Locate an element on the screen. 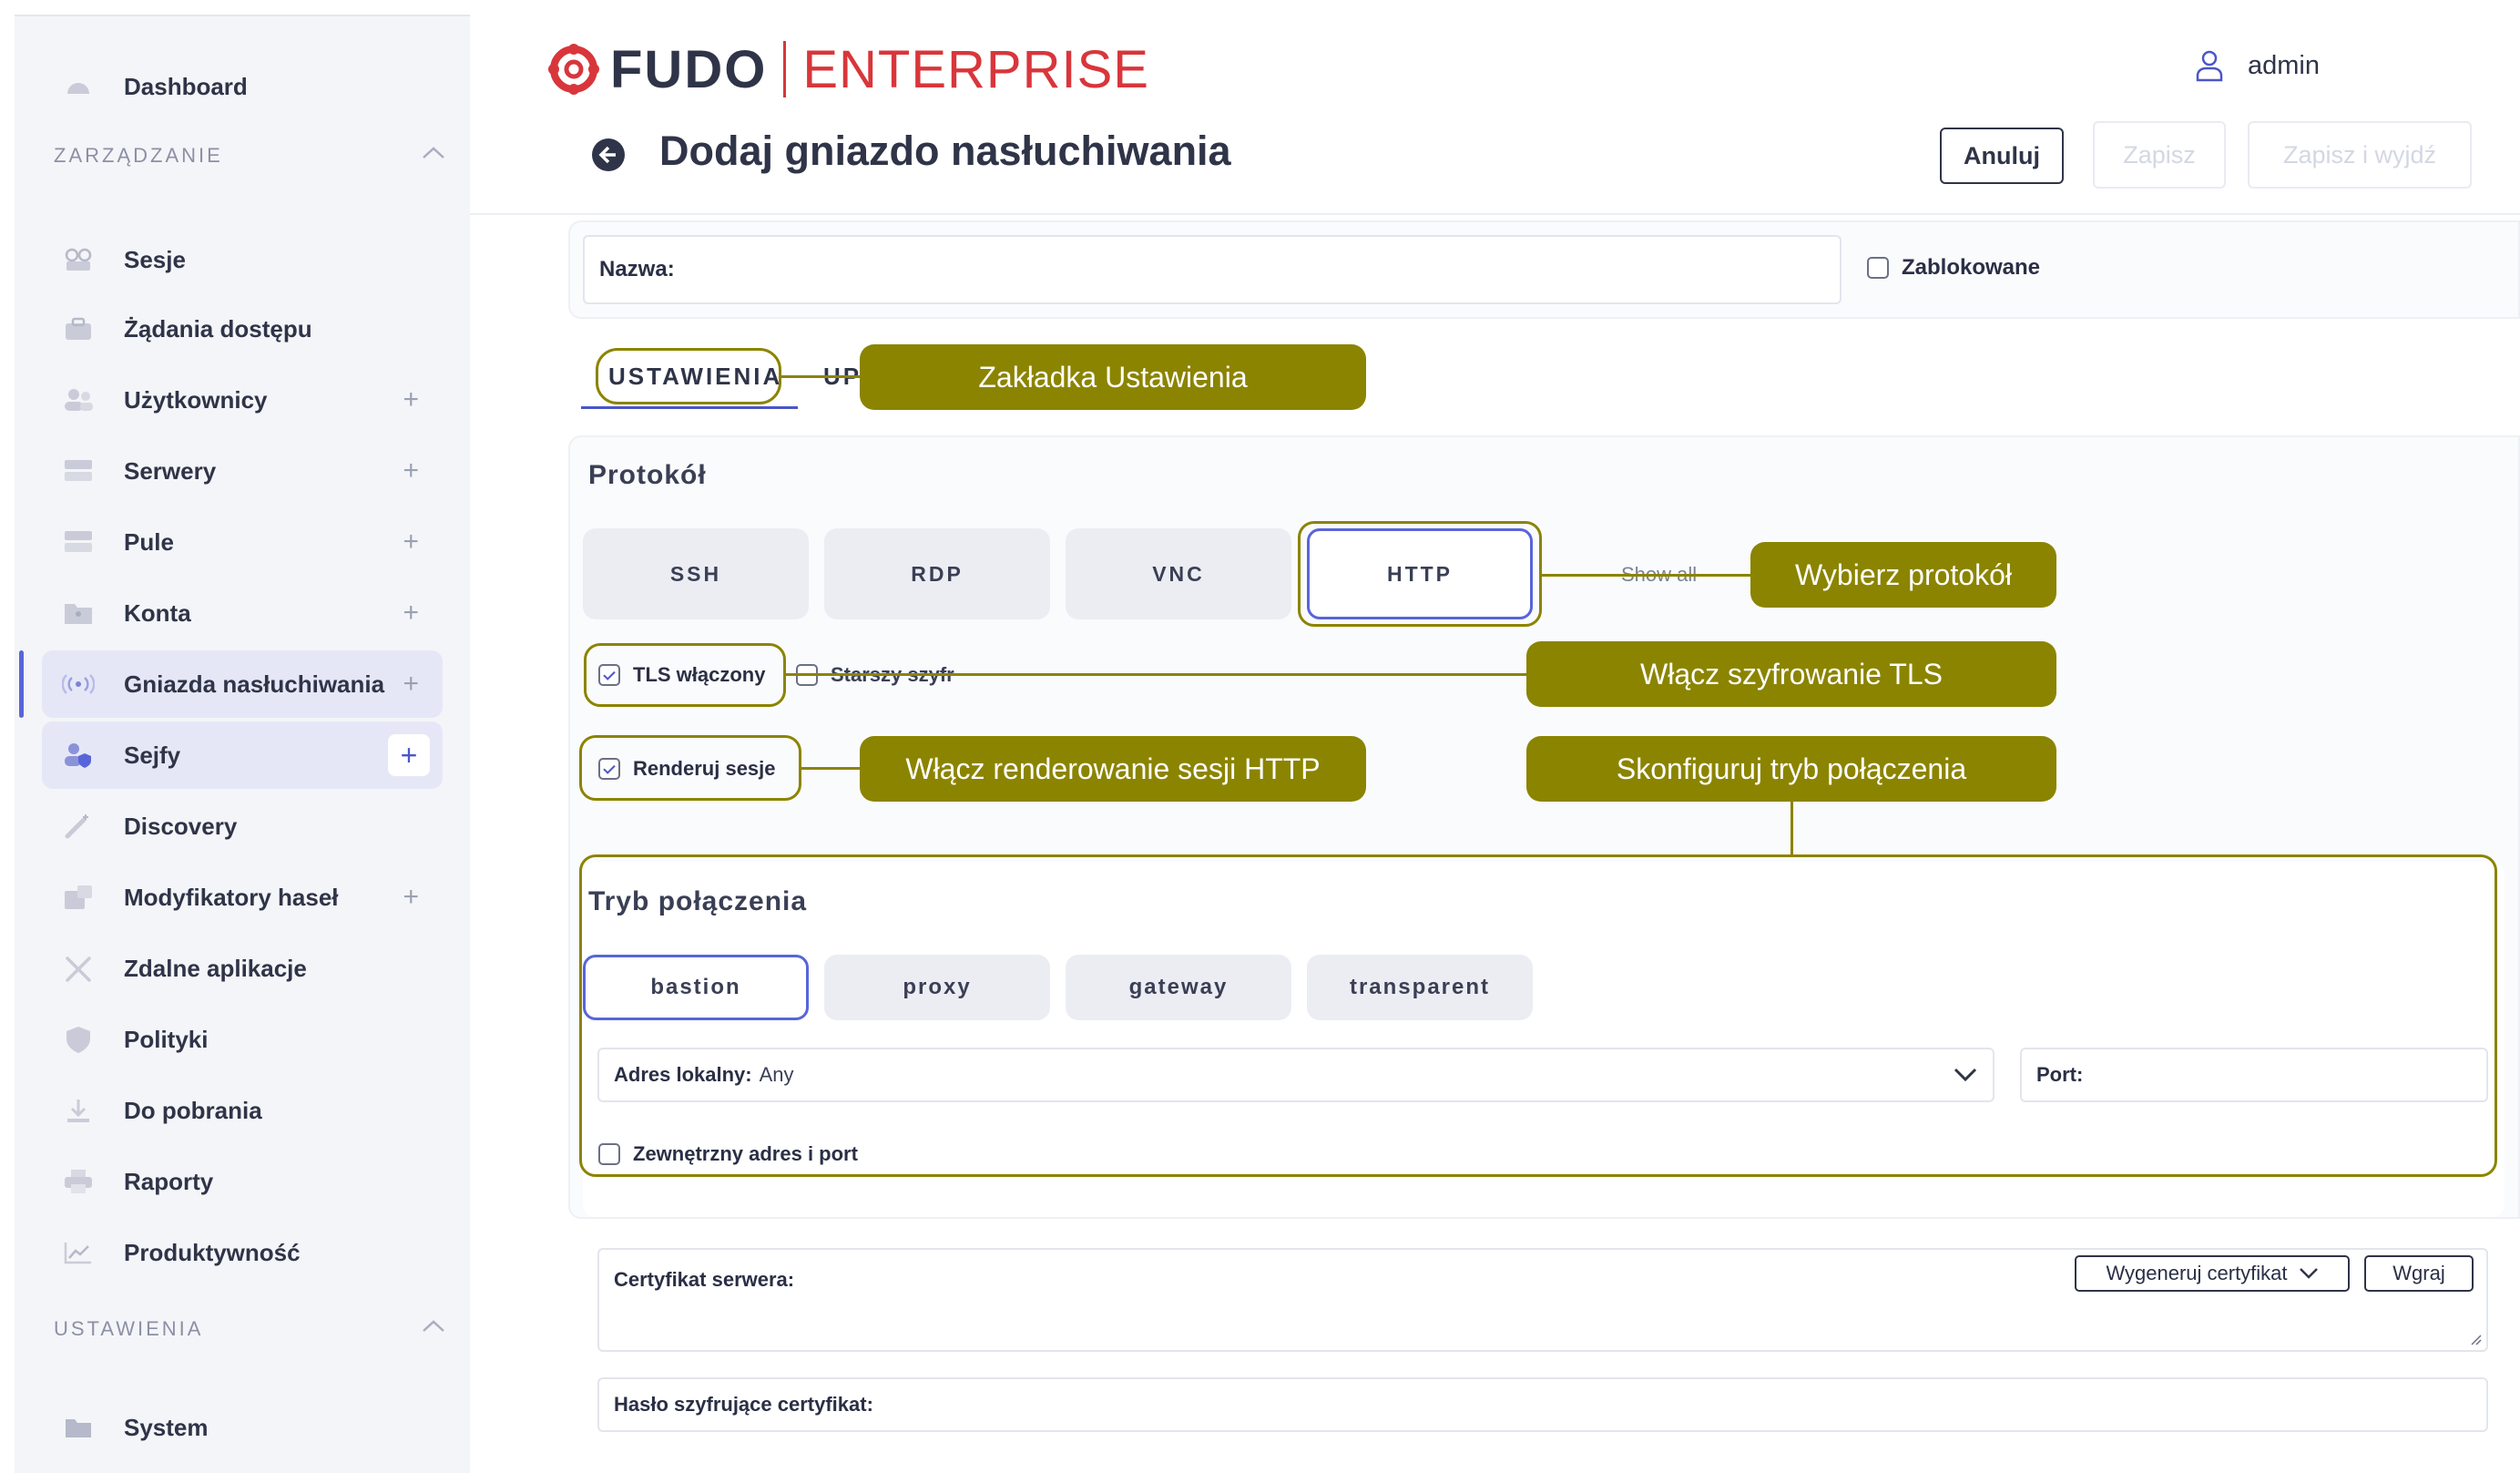 The width and height of the screenshot is (2520, 1473). sidebar-item-remote-apps: Zdalne aplikacje is located at coordinates (242, 968).